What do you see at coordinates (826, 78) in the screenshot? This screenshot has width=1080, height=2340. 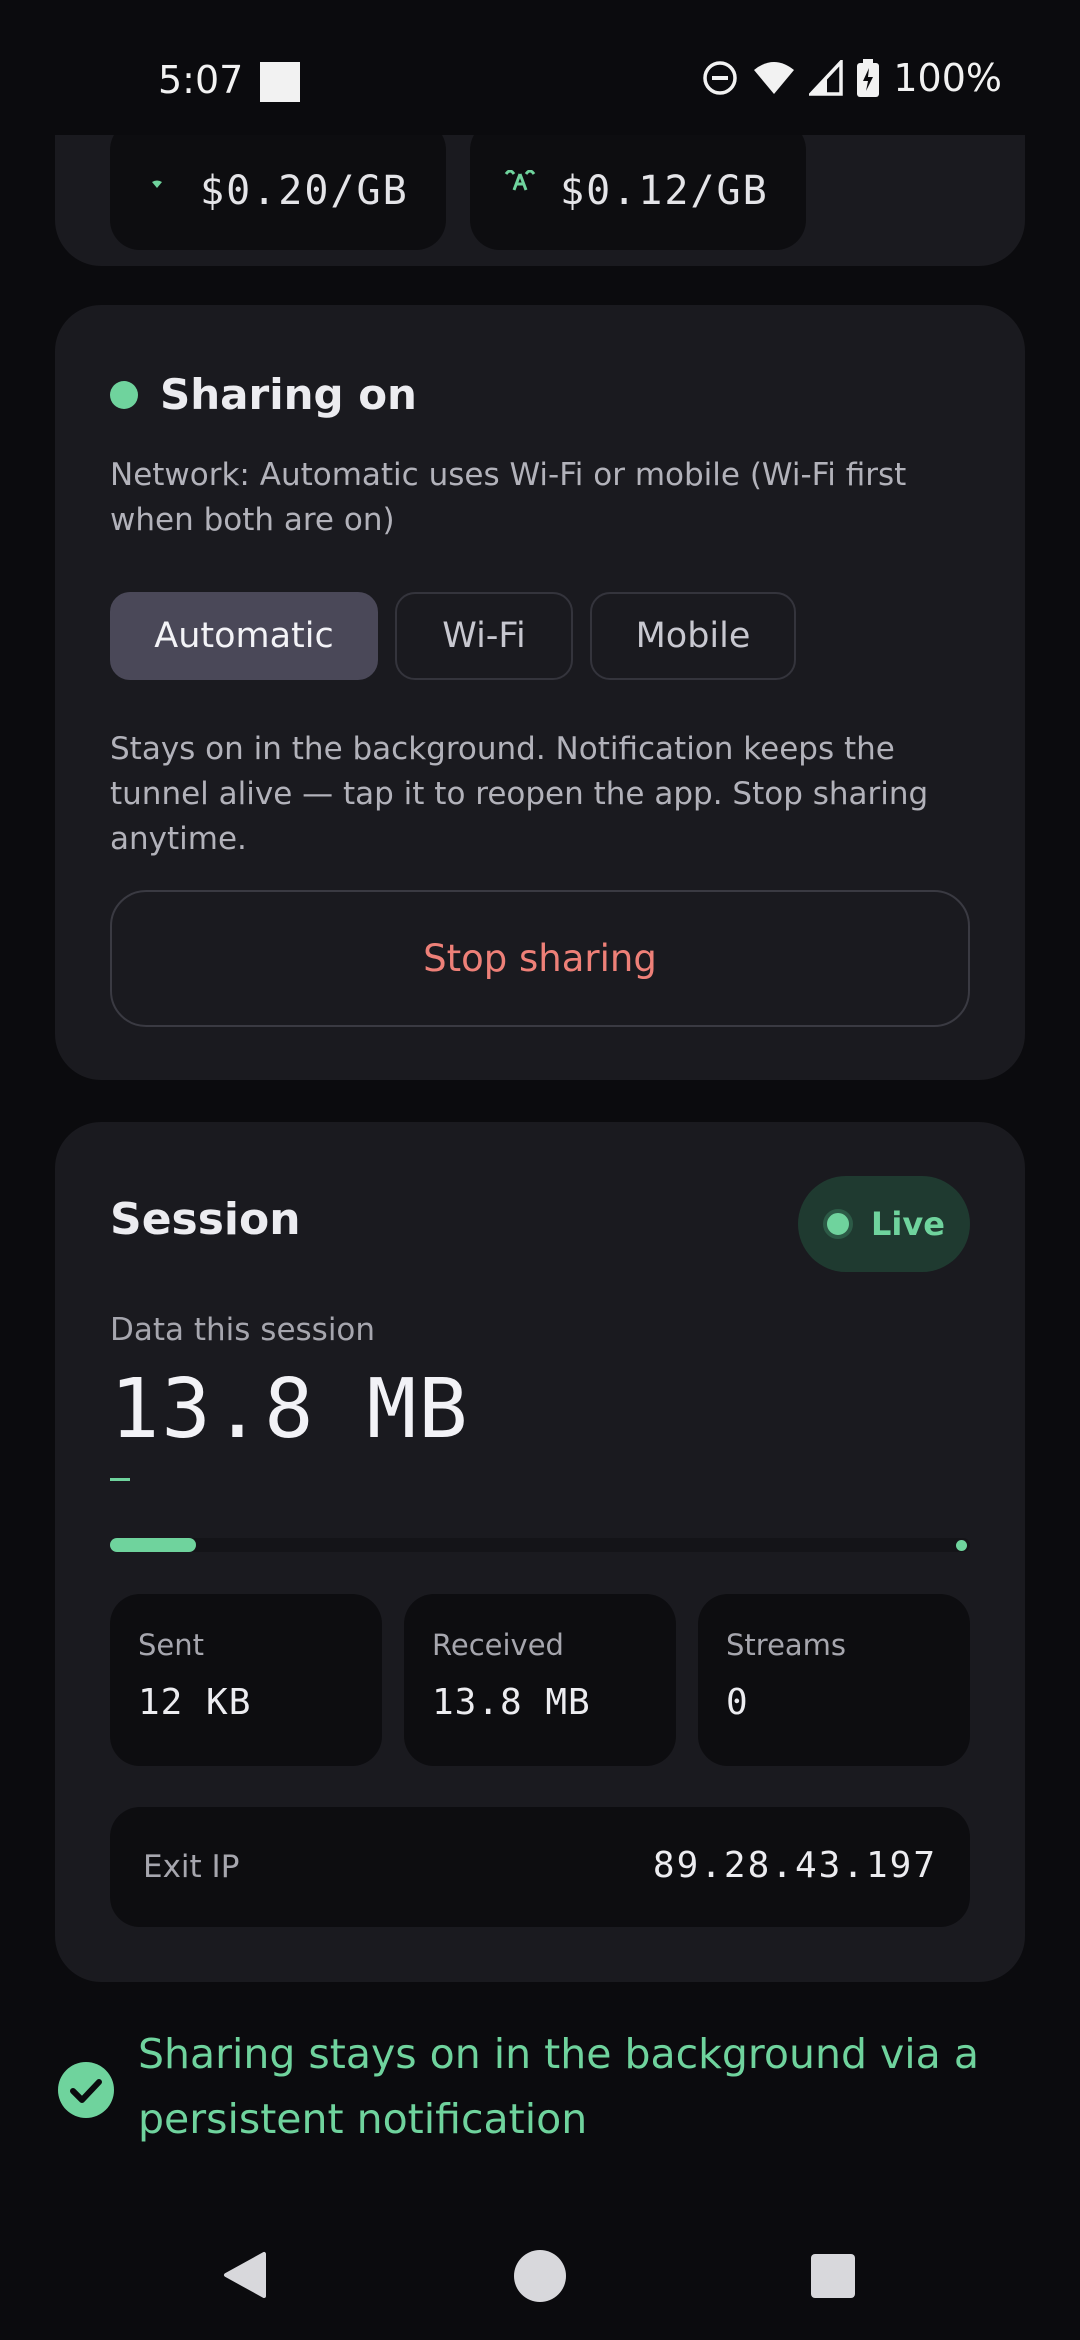 I see `signal-icon` at bounding box center [826, 78].